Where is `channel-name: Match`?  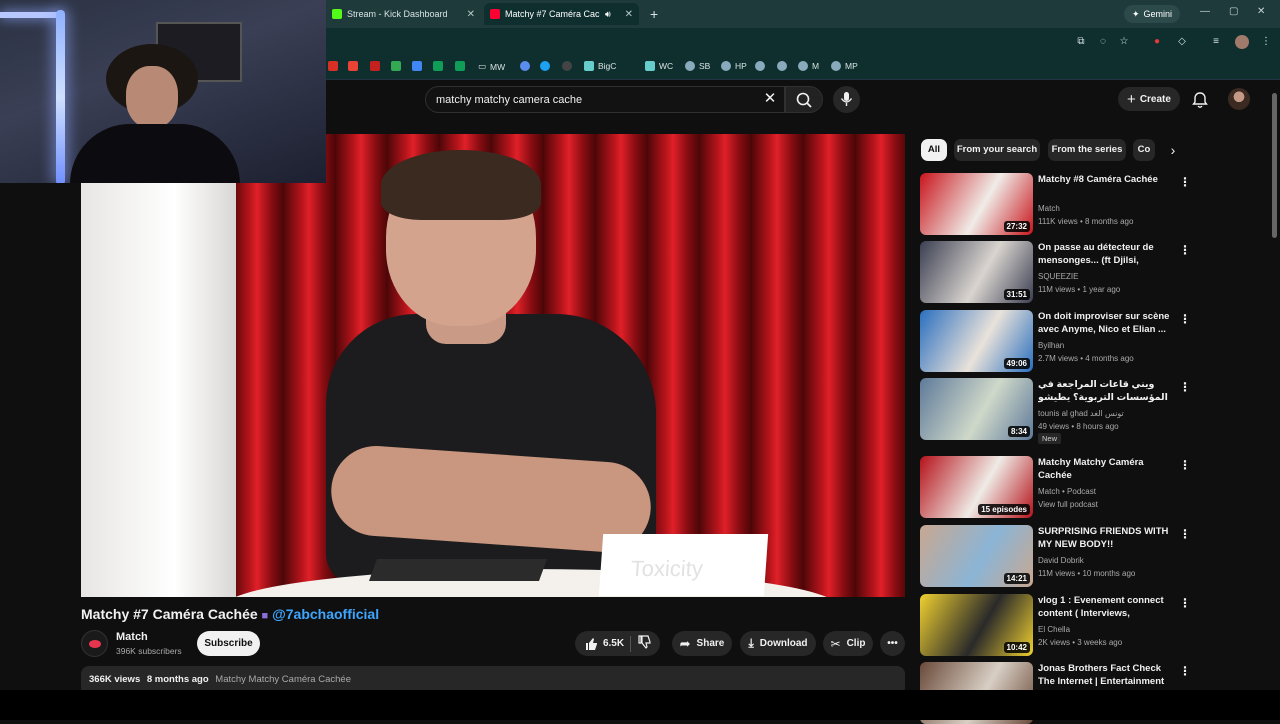
channel-name: Match is located at coordinates (132, 637).